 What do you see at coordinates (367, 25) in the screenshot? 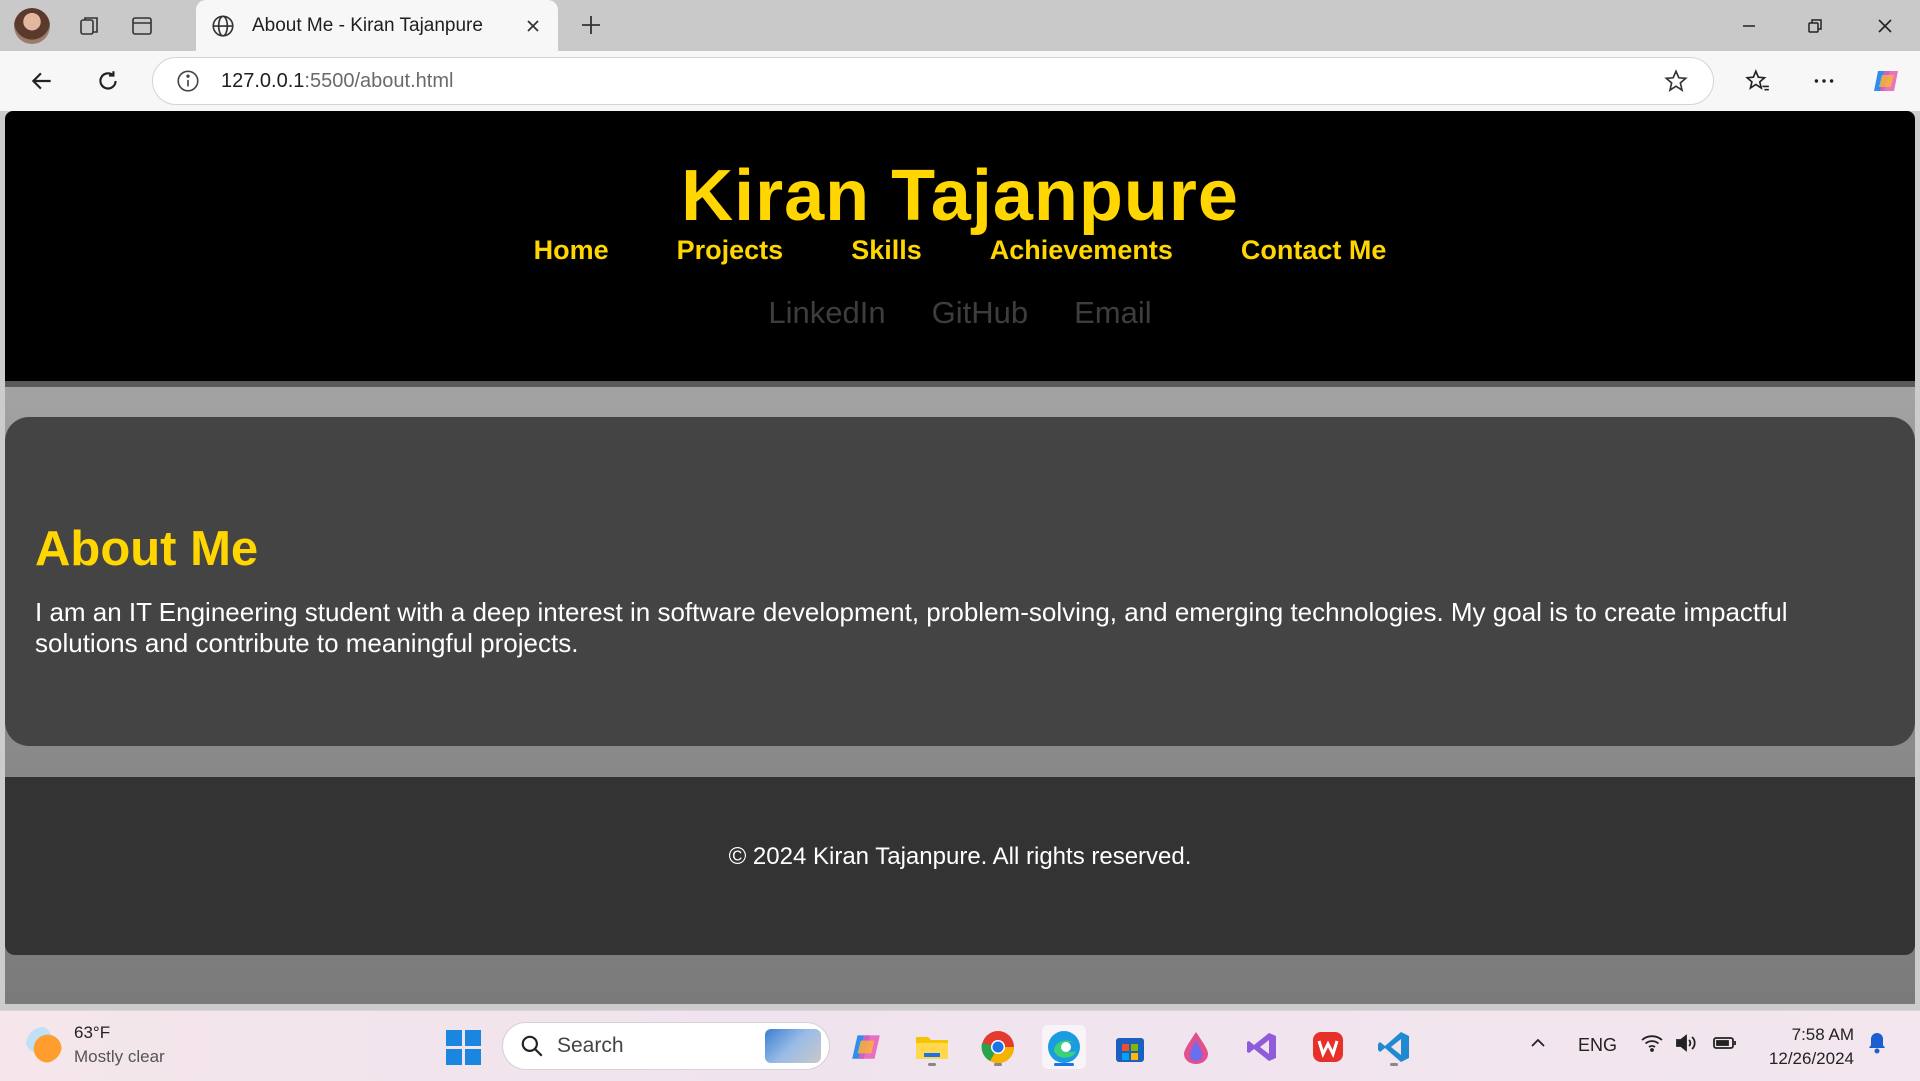
I see `tab-title: About Me - Kiran Tajanpure` at bounding box center [367, 25].